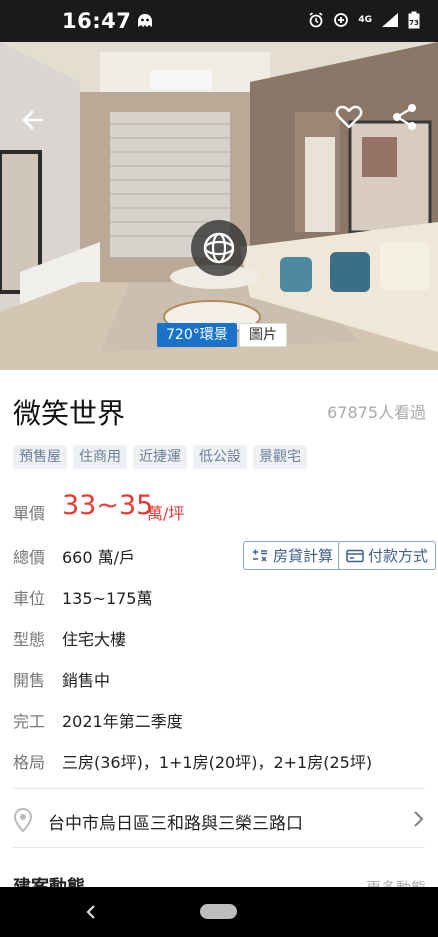 This screenshot has height=937, width=438. I want to click on completion-value: 2021年第二季度, so click(122, 721).